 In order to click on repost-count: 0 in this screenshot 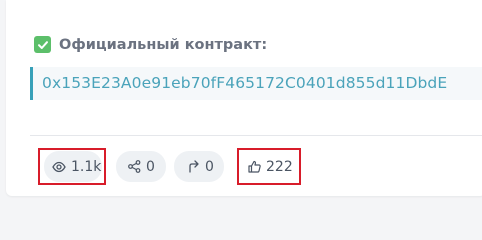, I will do `click(209, 166)`.